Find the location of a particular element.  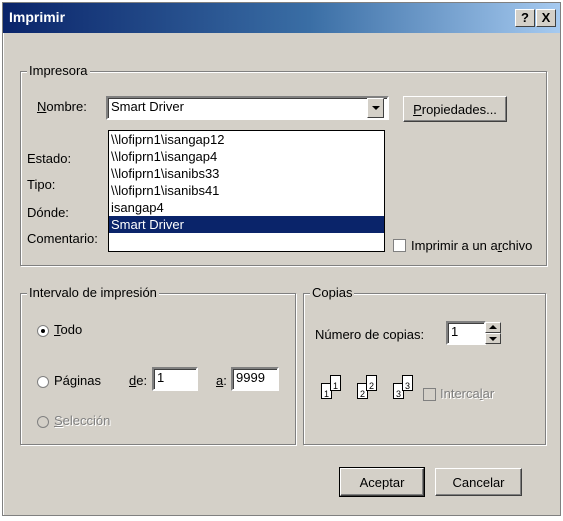

range-selection-label: Selección is located at coordinates (82, 420).